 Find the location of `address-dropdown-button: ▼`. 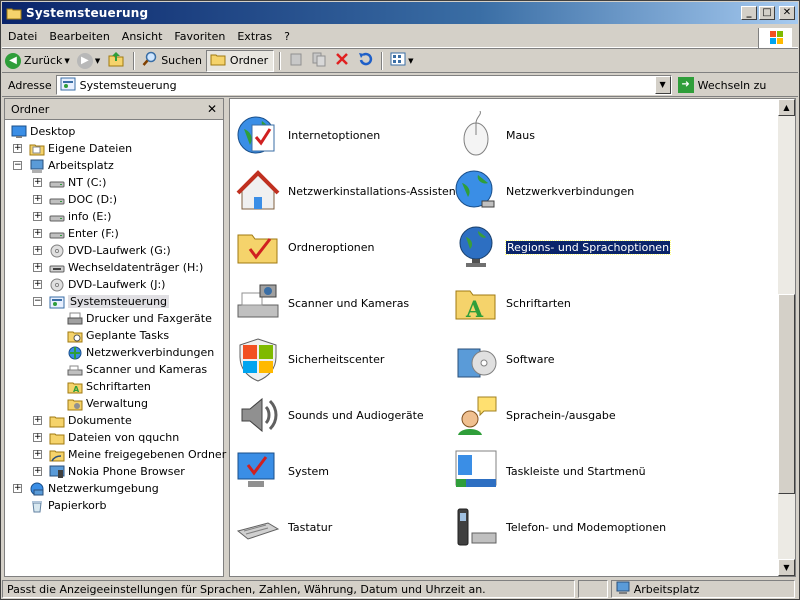

address-dropdown-button: ▼ is located at coordinates (662, 85).